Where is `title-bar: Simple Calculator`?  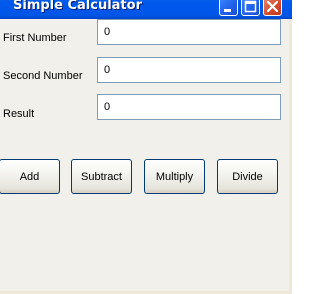
title-bar: Simple Calculator is located at coordinates (146, 9).